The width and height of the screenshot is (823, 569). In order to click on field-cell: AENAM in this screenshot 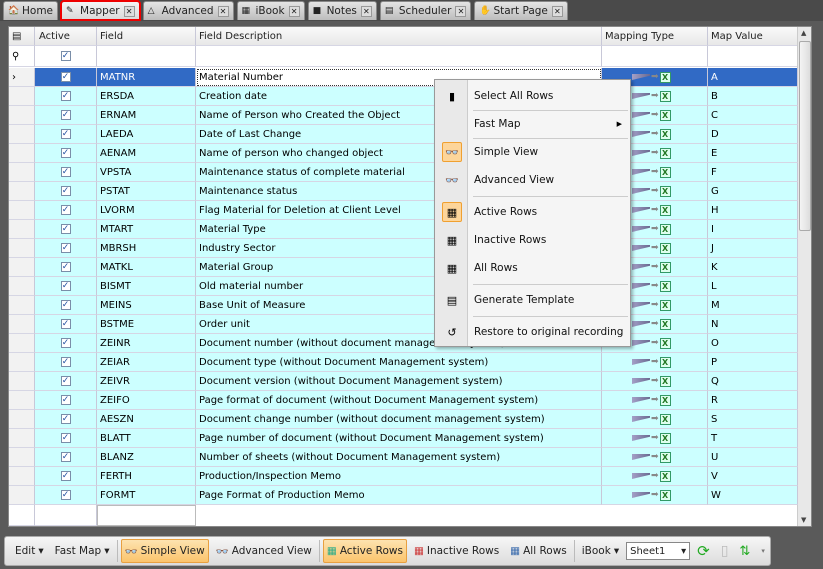, I will do `click(146, 153)`.